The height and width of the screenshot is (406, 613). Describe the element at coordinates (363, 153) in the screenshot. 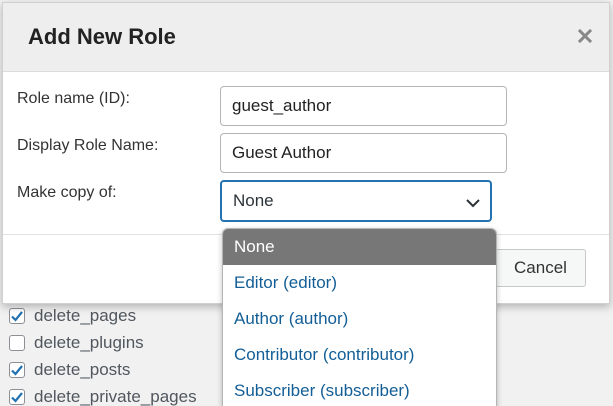

I see `display-name-input` at that location.